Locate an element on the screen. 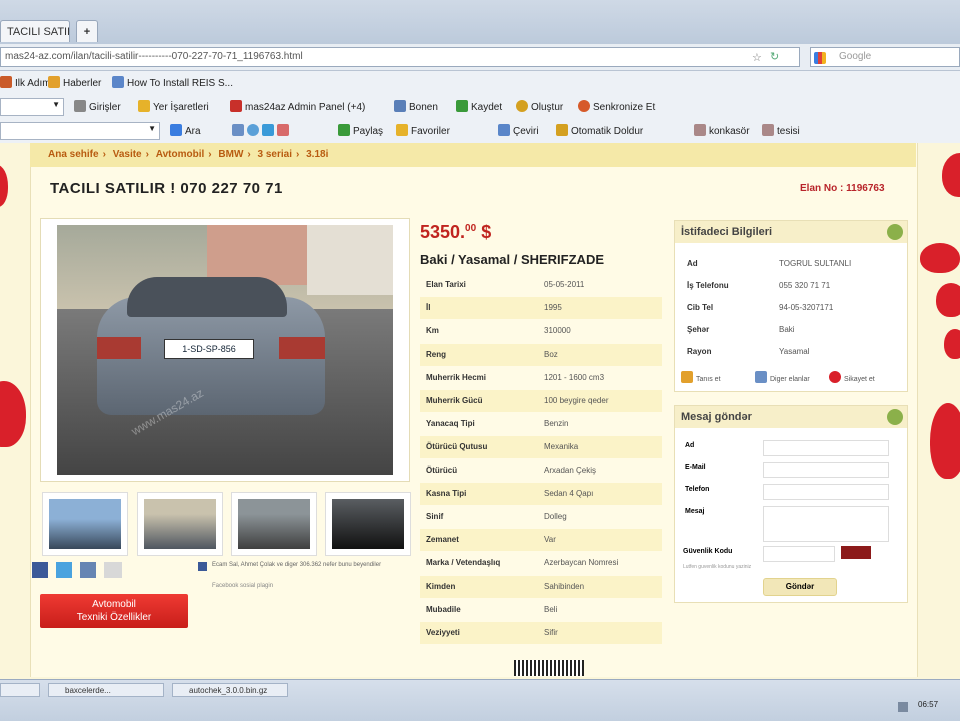 The width and height of the screenshot is (960, 721). breadcrumb-item: 3 seriai is located at coordinates (275, 154).